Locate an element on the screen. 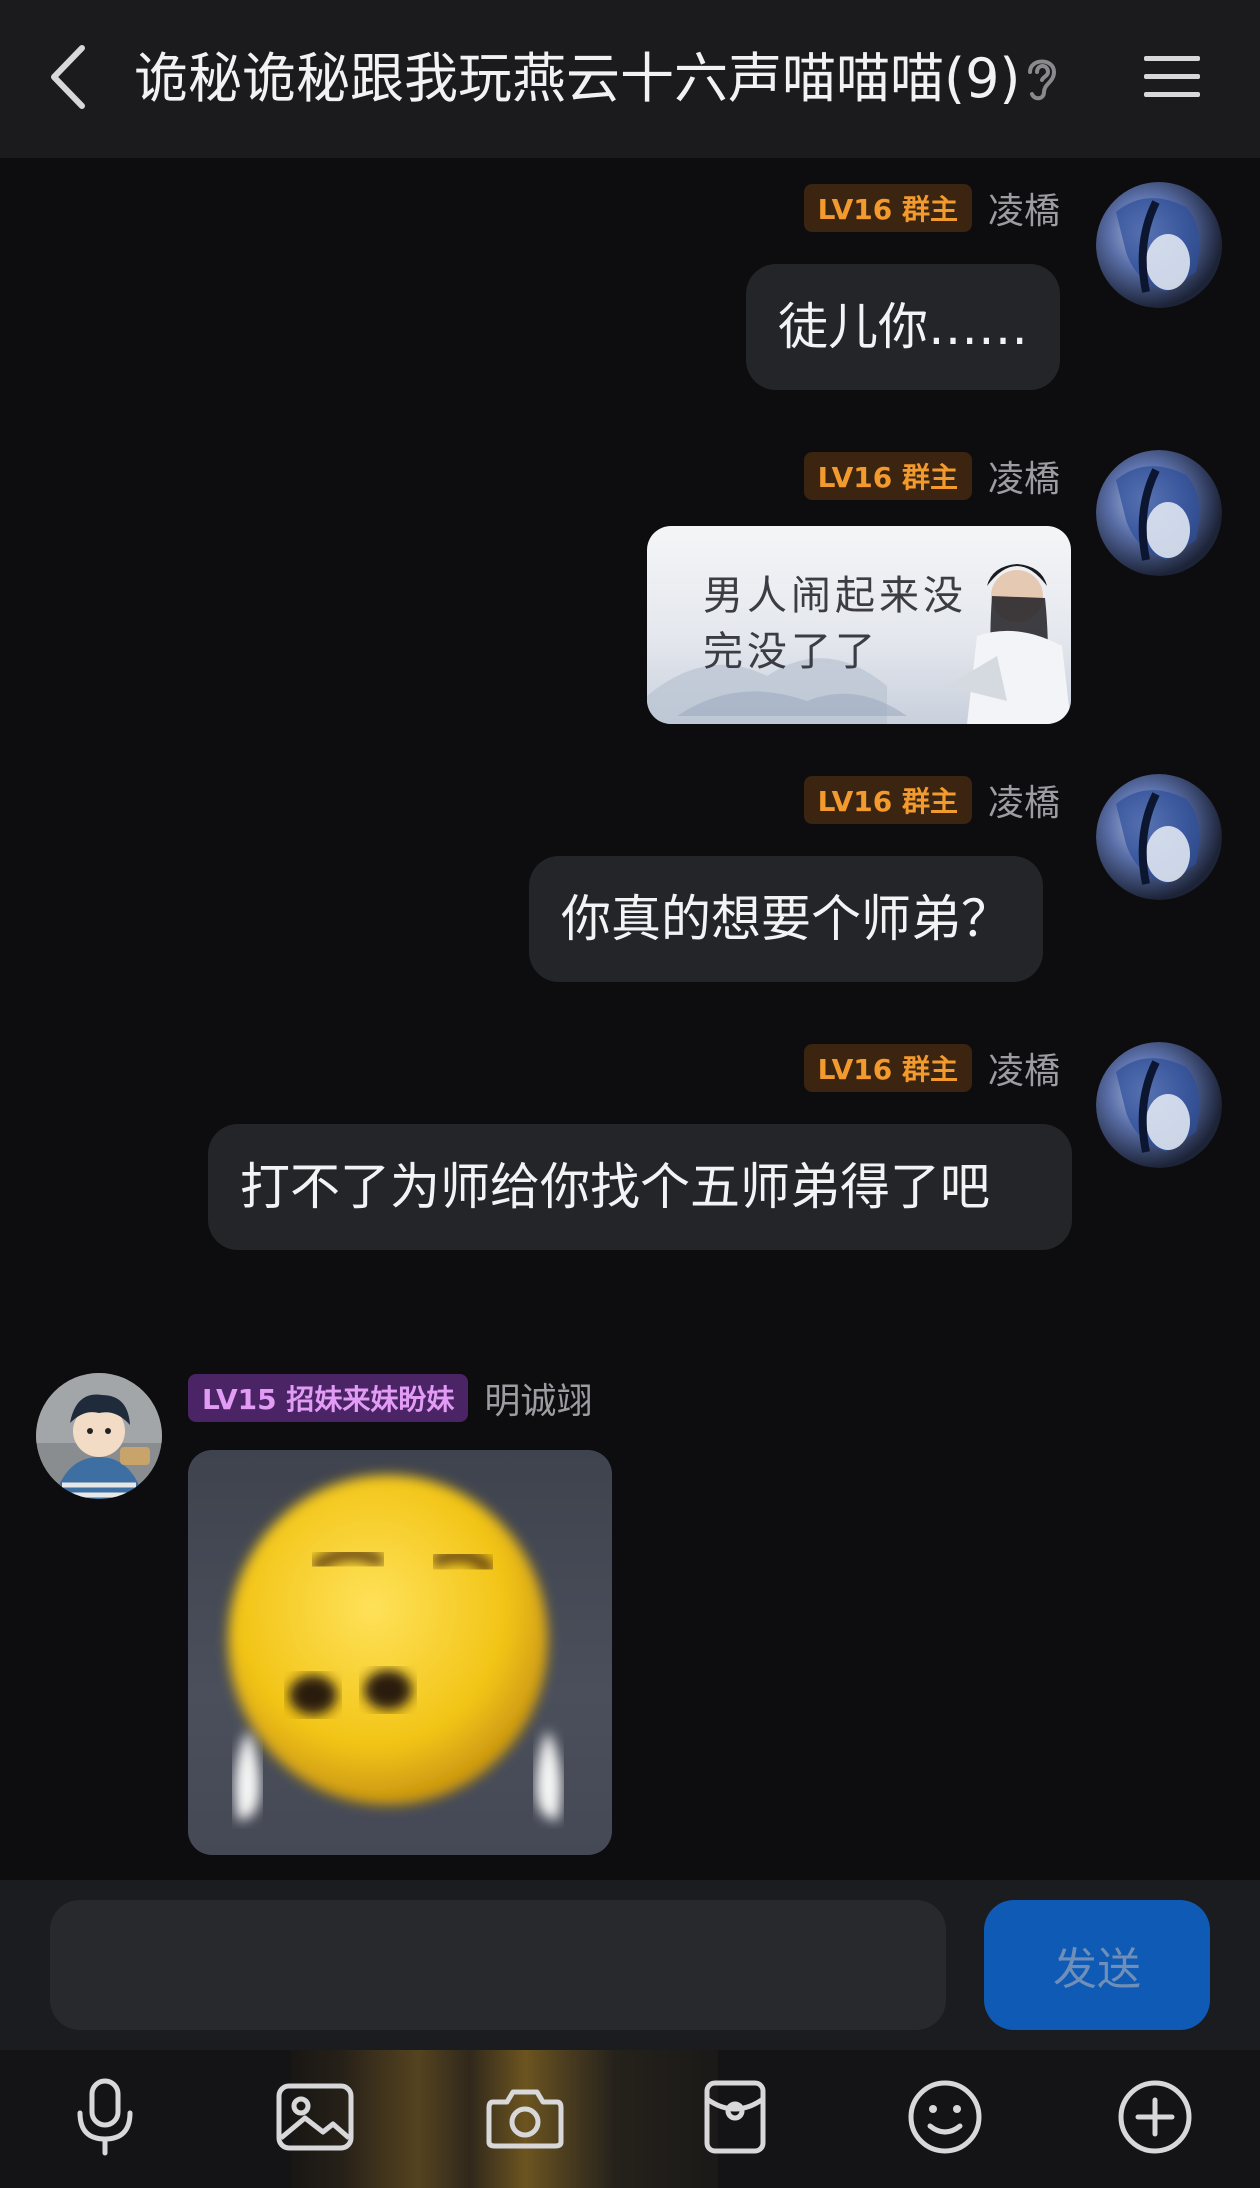  image-icon is located at coordinates (315, 2117).